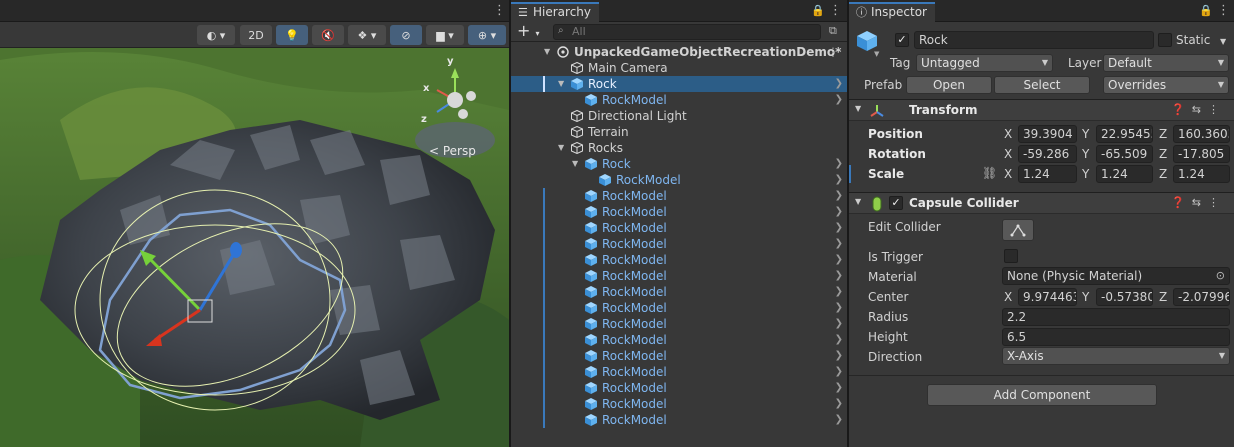 The image size is (1234, 447). Describe the element at coordinates (1116, 337) in the screenshot. I see `height-field: 6.5` at that location.